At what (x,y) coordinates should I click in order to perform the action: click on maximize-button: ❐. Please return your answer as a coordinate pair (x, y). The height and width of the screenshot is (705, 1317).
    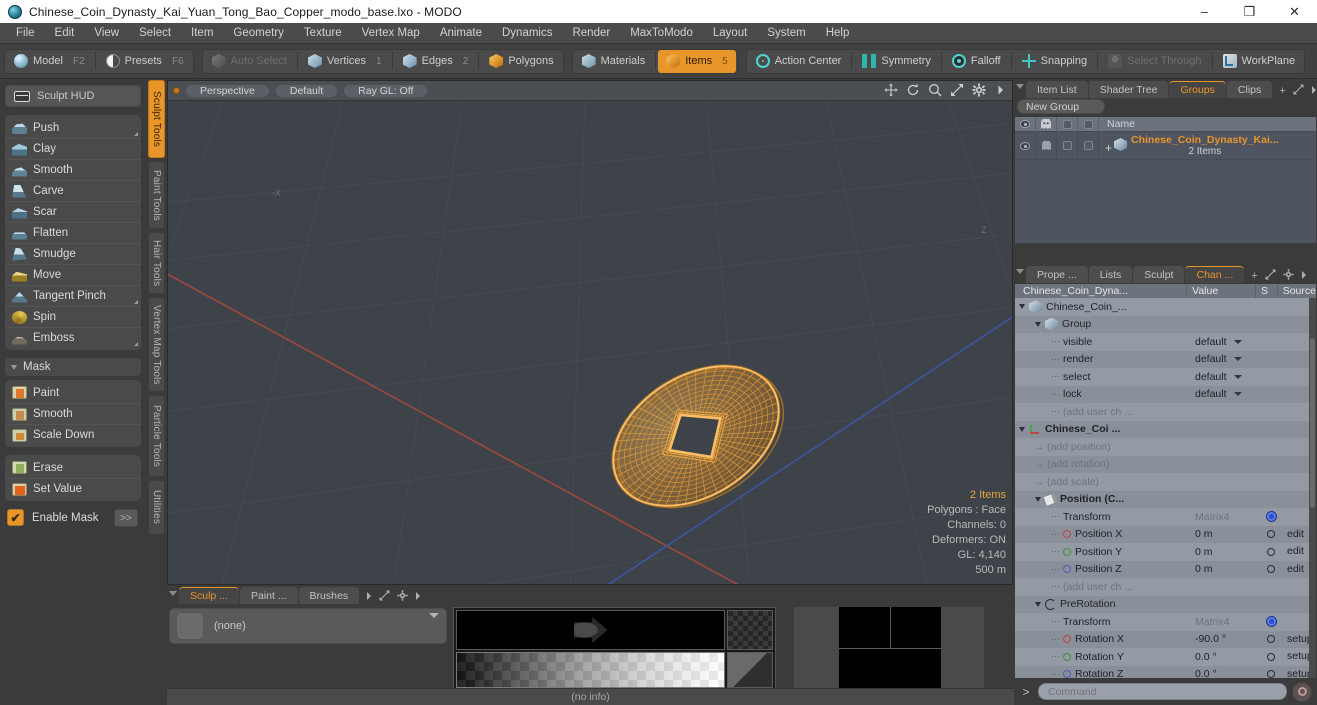
    Looking at the image, I should click on (1249, 11).